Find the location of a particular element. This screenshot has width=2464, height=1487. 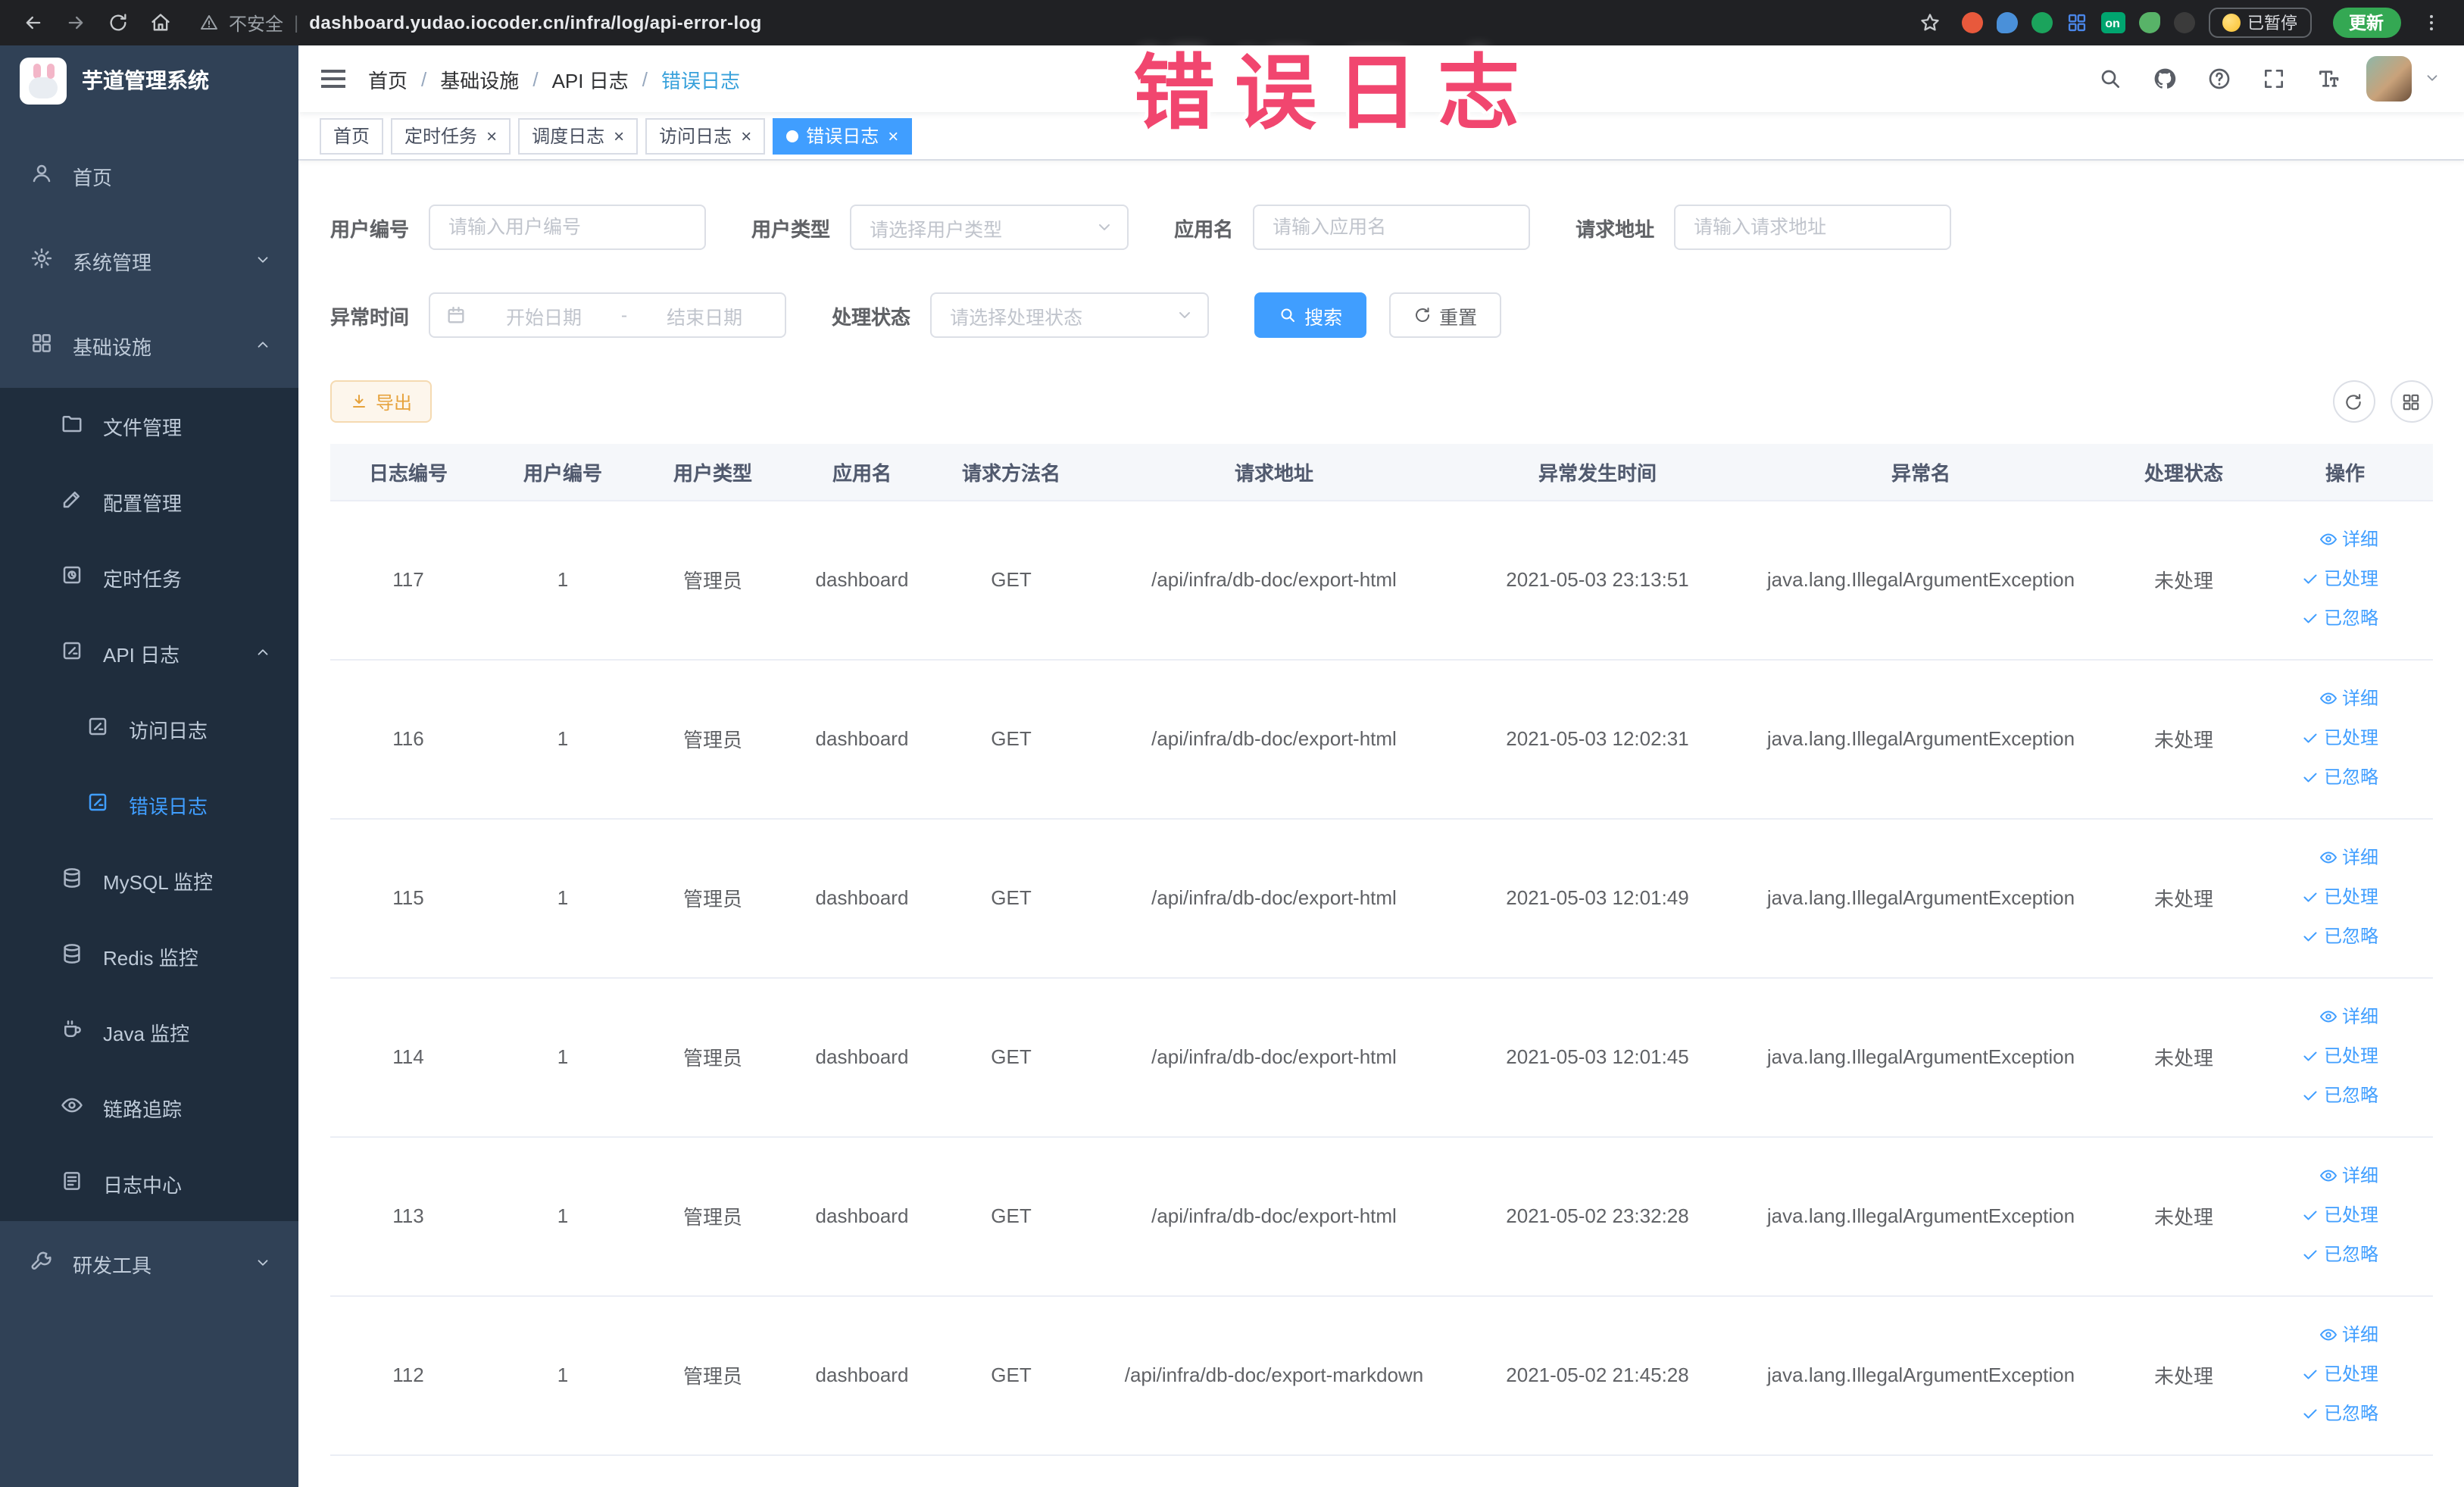

sidebar-item-home: 首页 is located at coordinates (149, 175).